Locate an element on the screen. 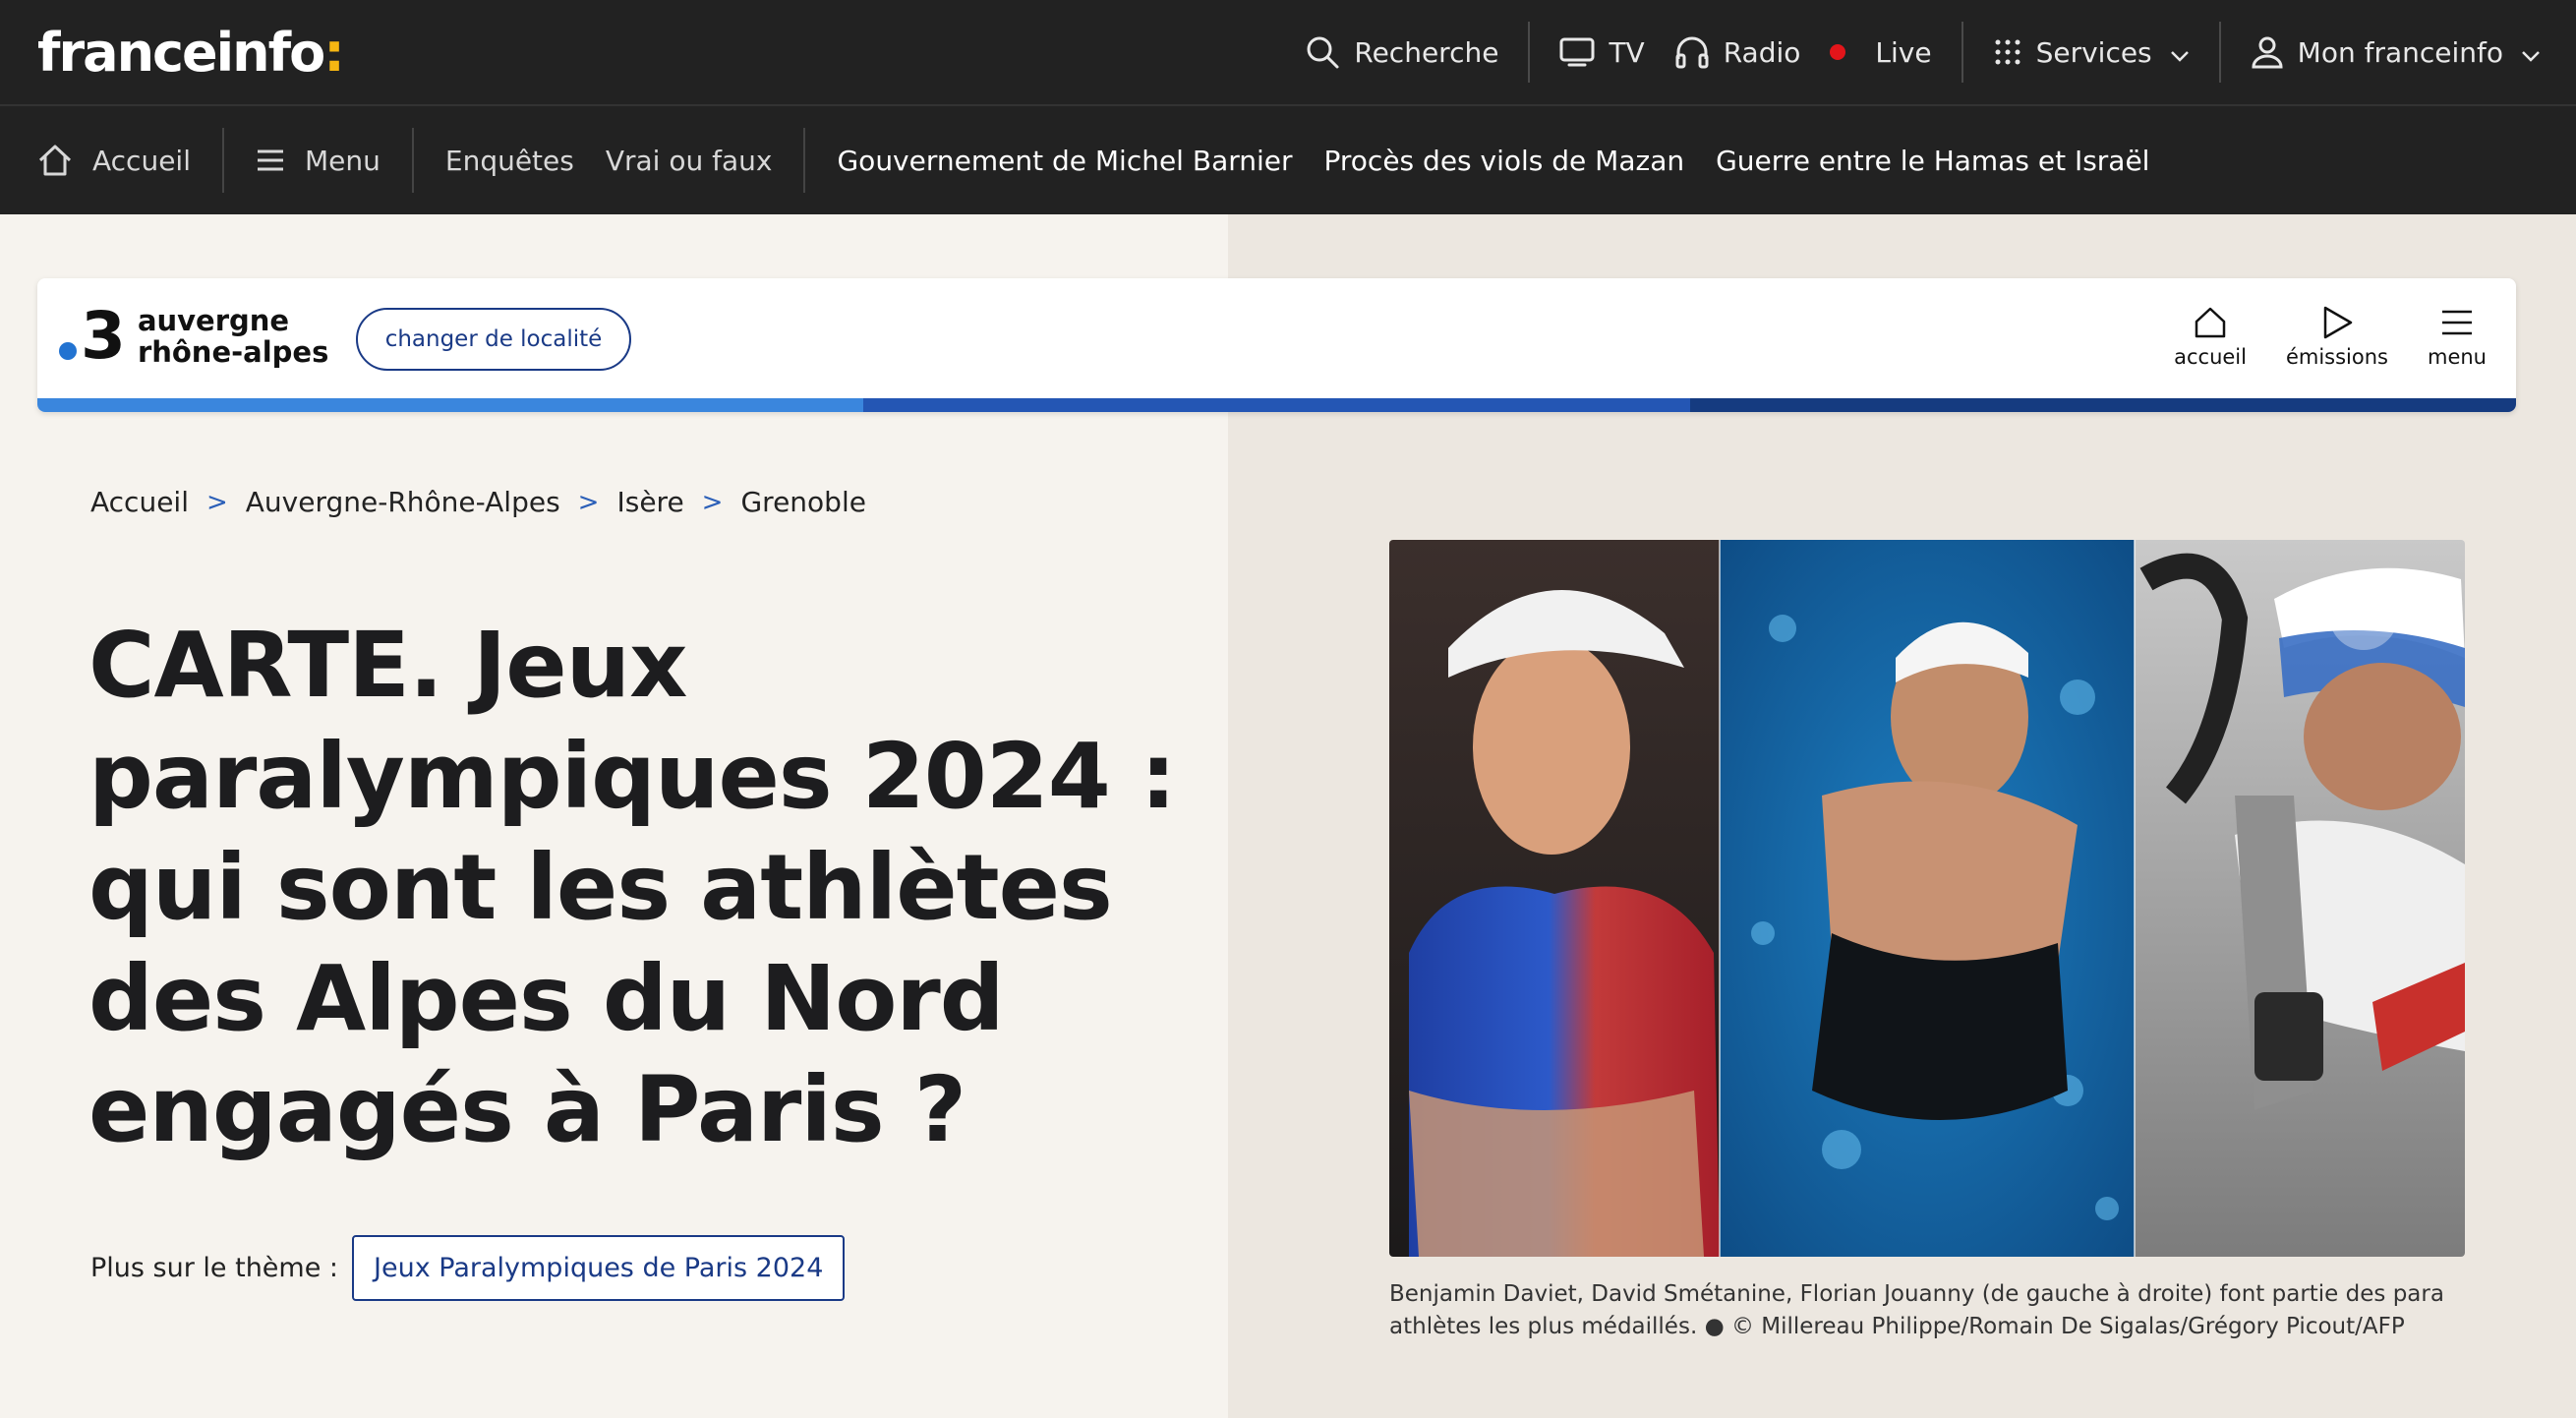 This screenshot has width=2576, height=1418. services-menu-button: Services is located at coordinates (2091, 52).